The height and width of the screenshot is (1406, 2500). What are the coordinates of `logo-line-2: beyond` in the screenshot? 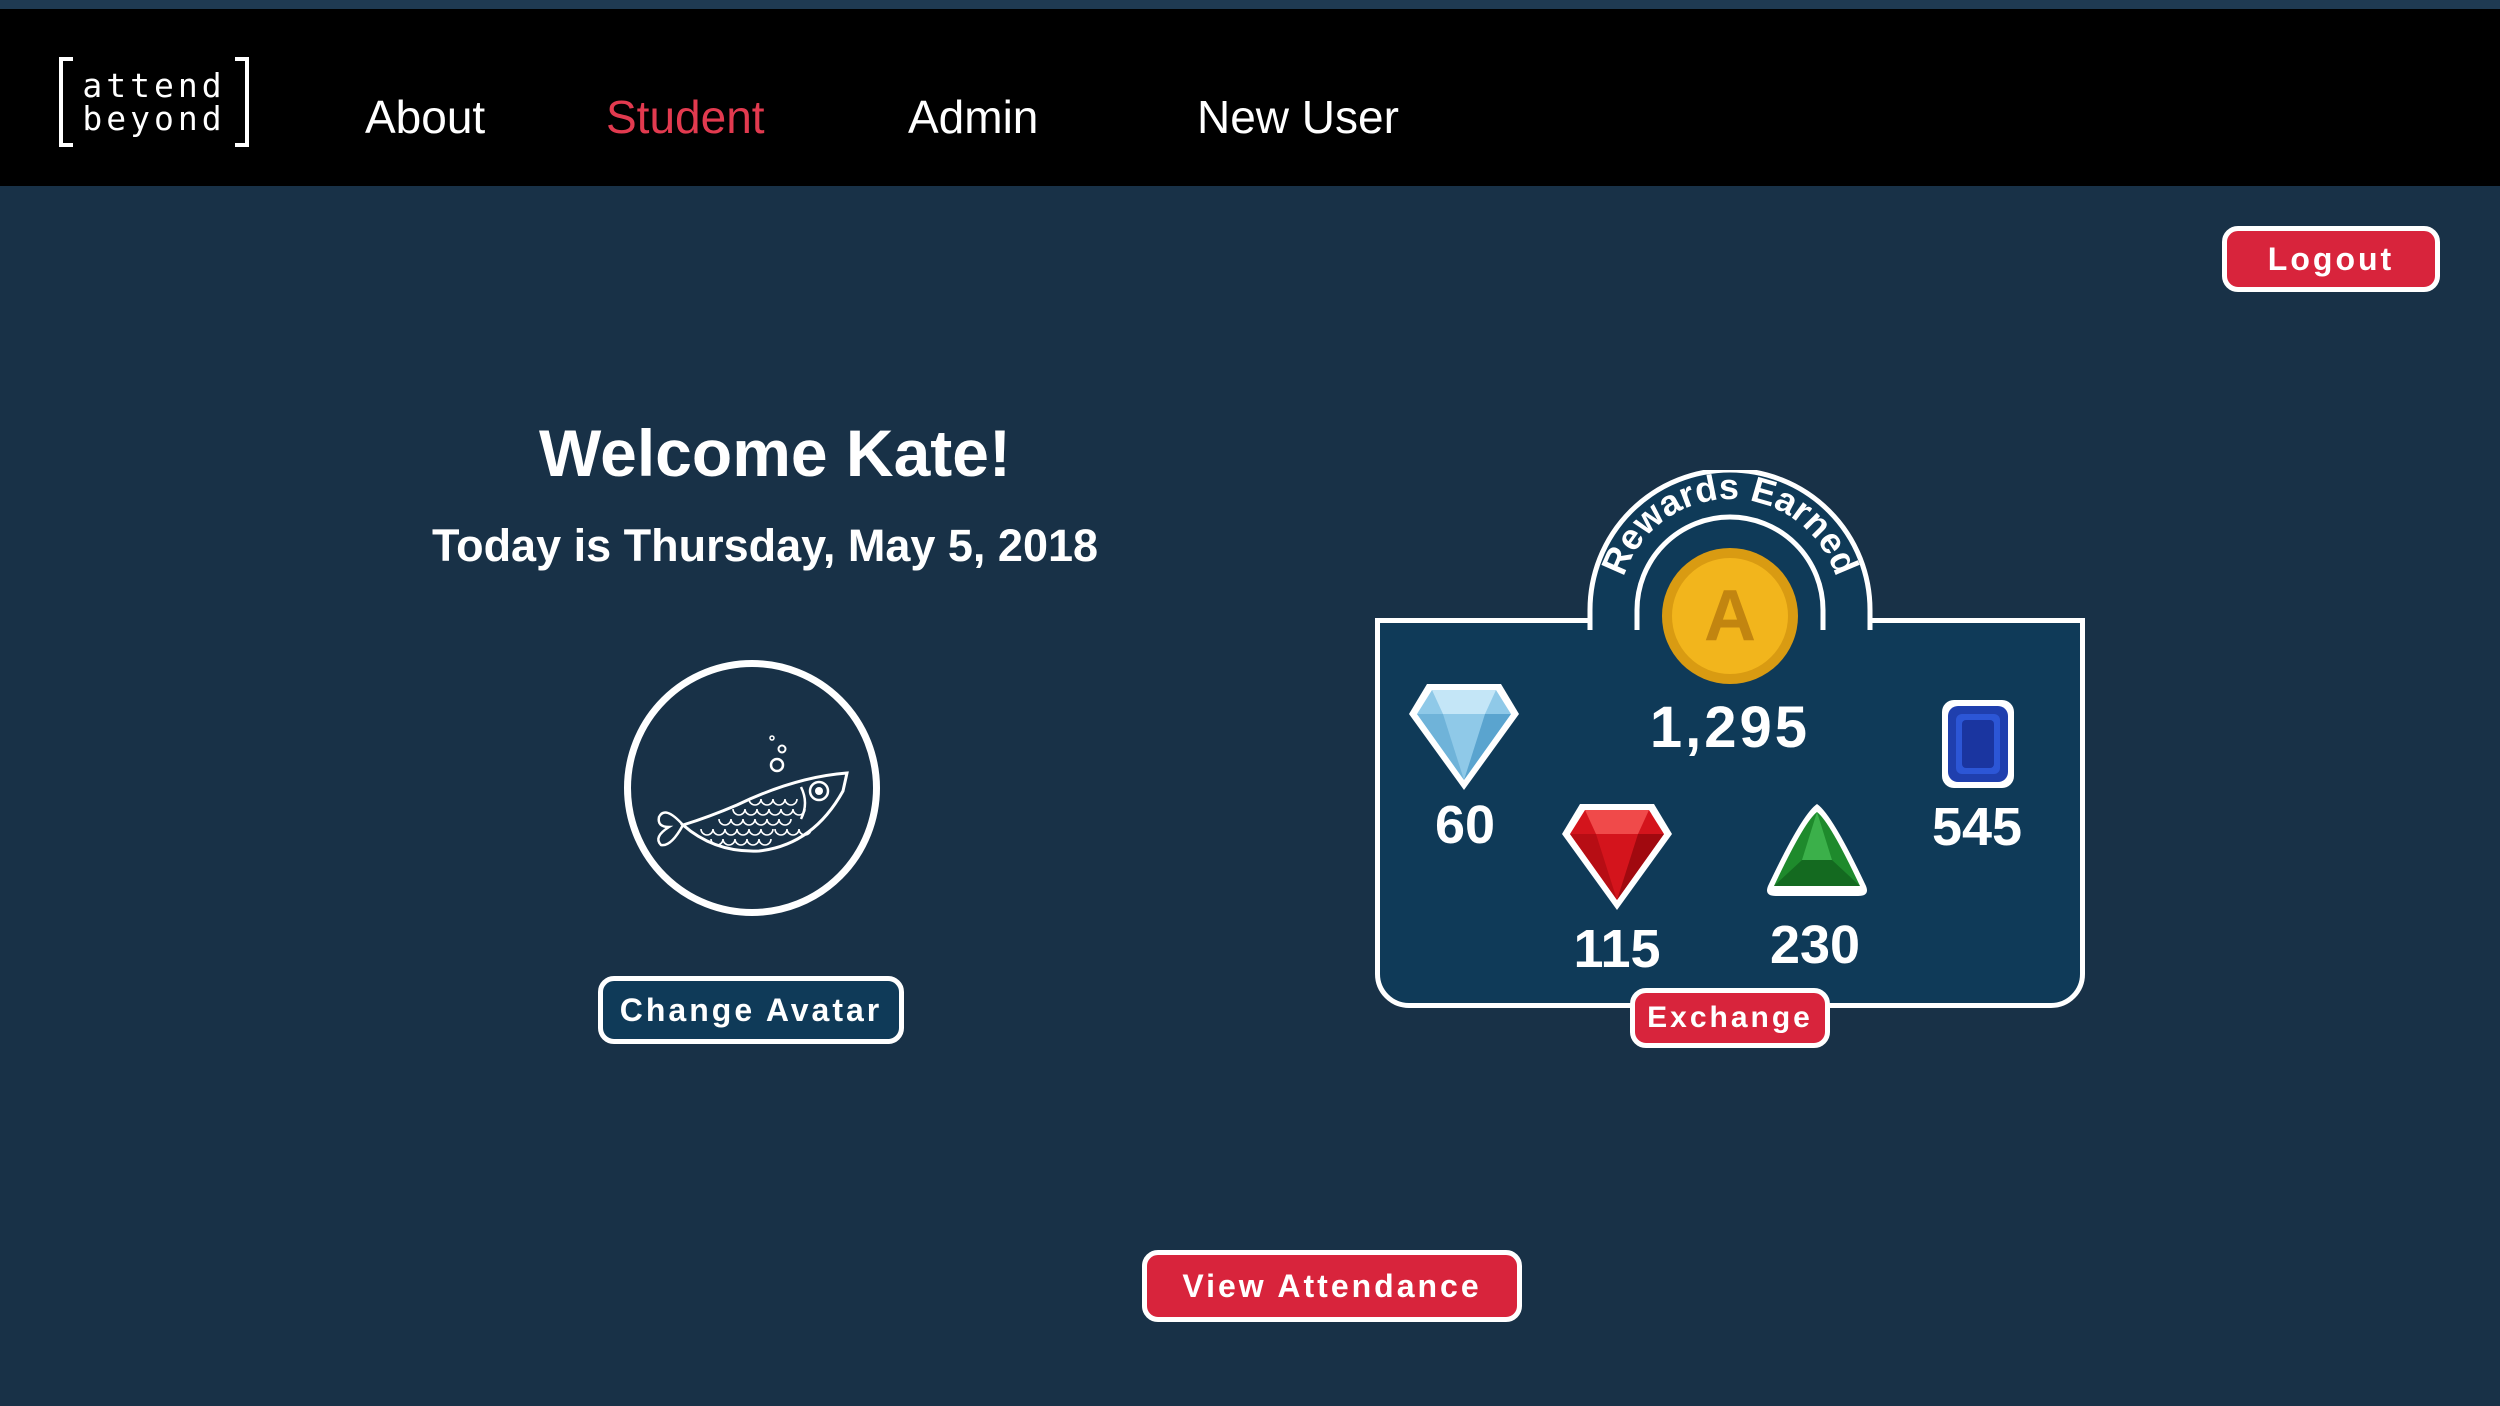 It's located at (154, 118).